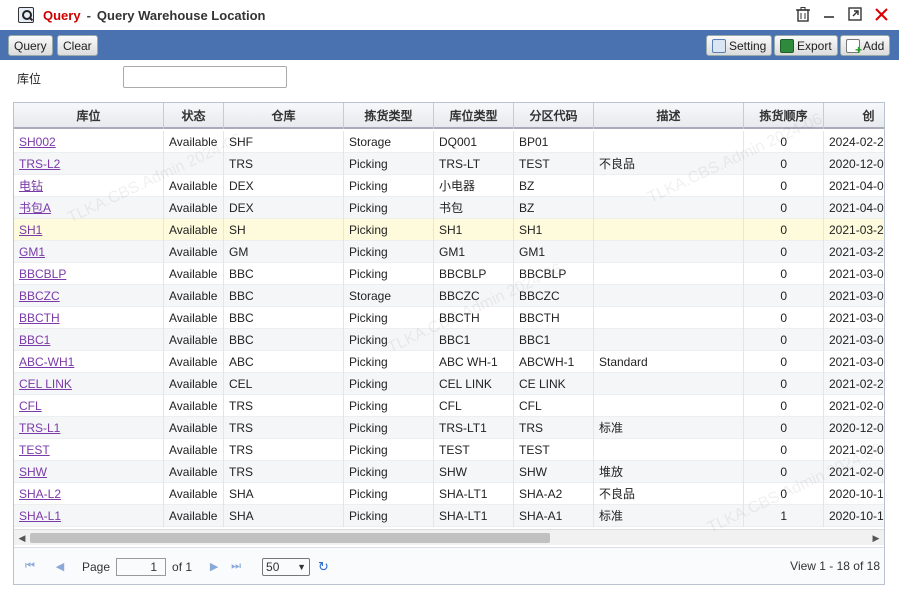 The height and width of the screenshot is (589, 899). What do you see at coordinates (30, 566) in the screenshot?
I see `first-page-icon: ⏮` at bounding box center [30, 566].